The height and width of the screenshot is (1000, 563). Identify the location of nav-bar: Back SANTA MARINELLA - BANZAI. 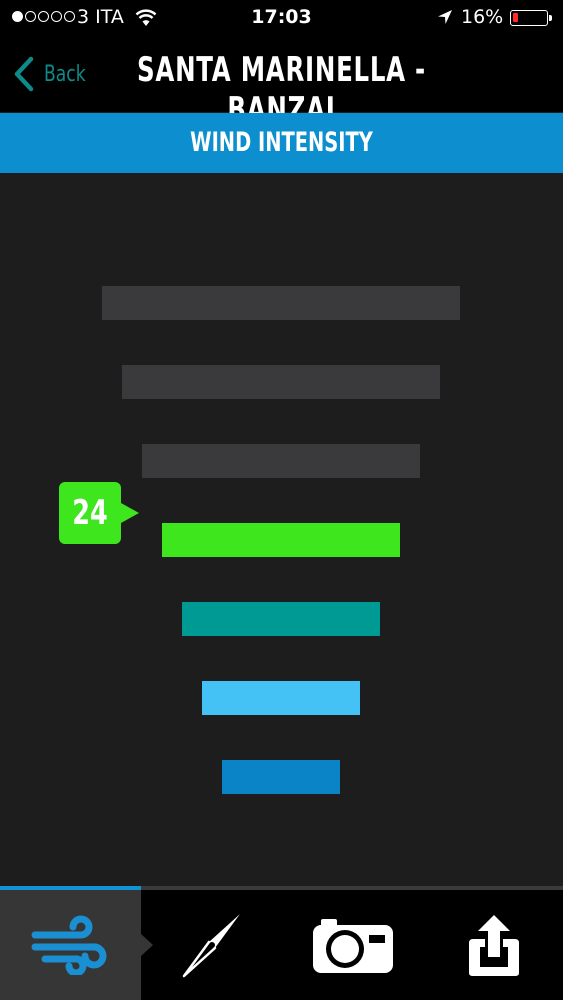
(281, 83).